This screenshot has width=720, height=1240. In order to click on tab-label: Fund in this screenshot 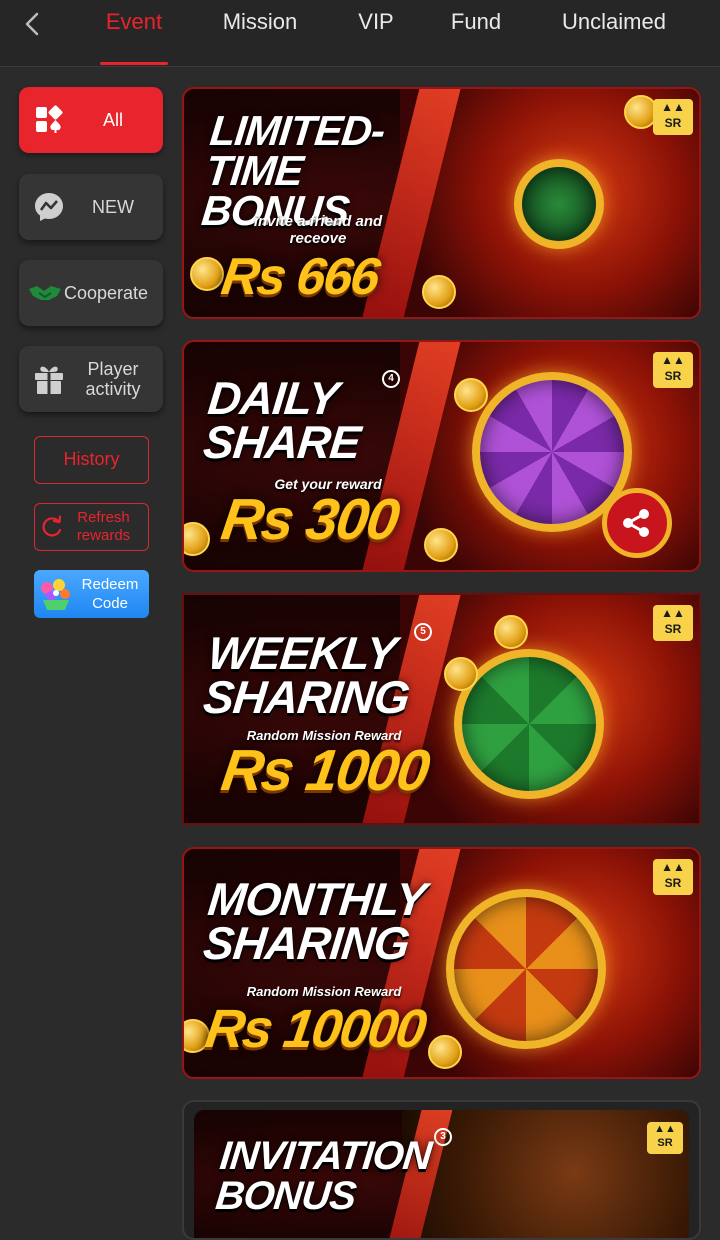, I will do `click(476, 21)`.